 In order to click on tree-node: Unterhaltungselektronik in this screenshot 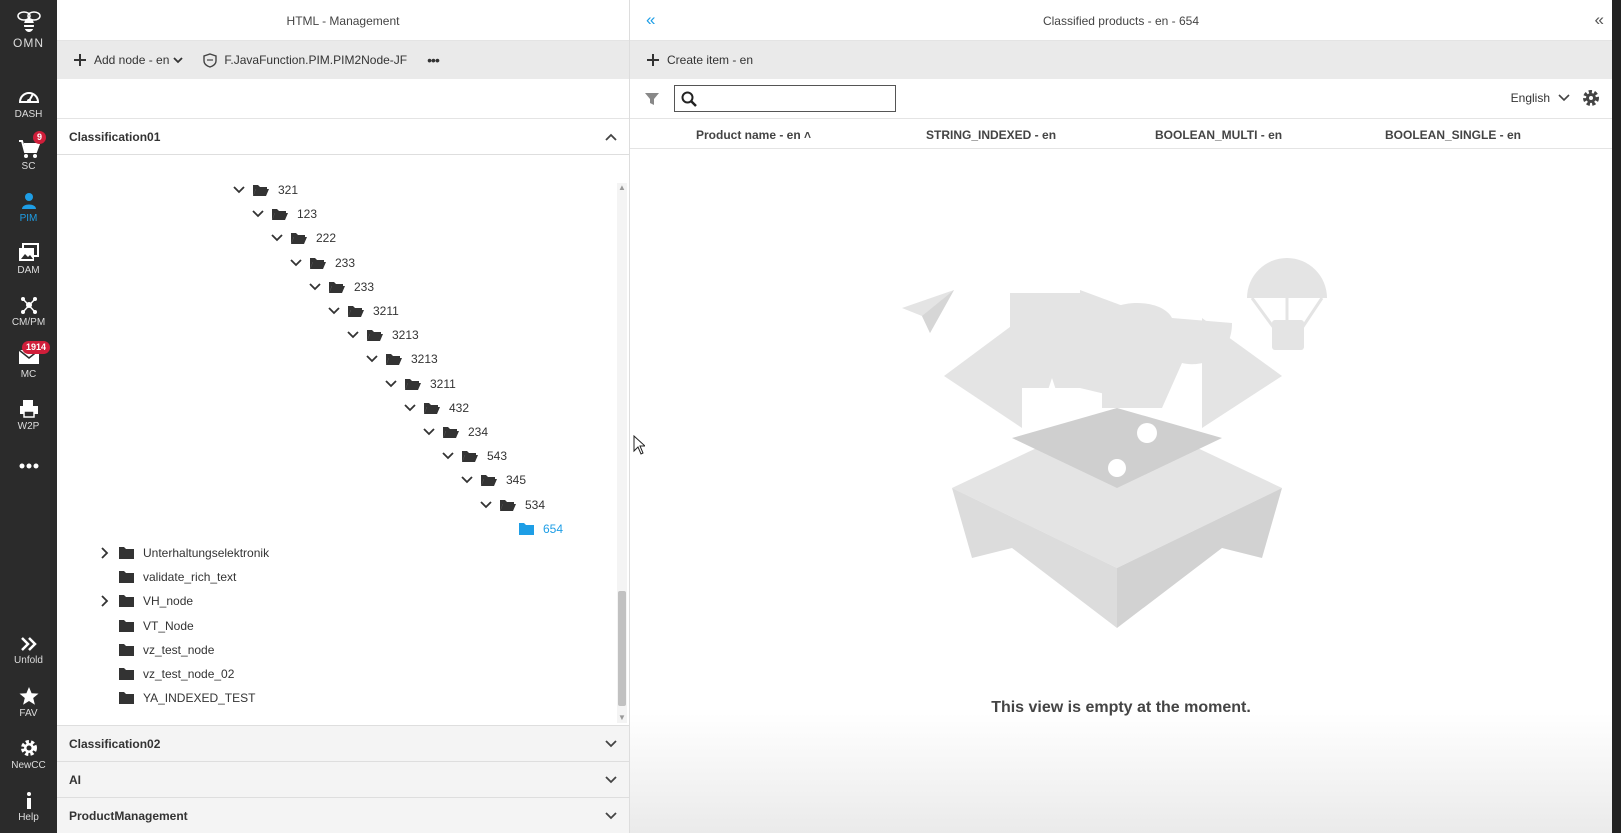, I will do `click(183, 553)`.